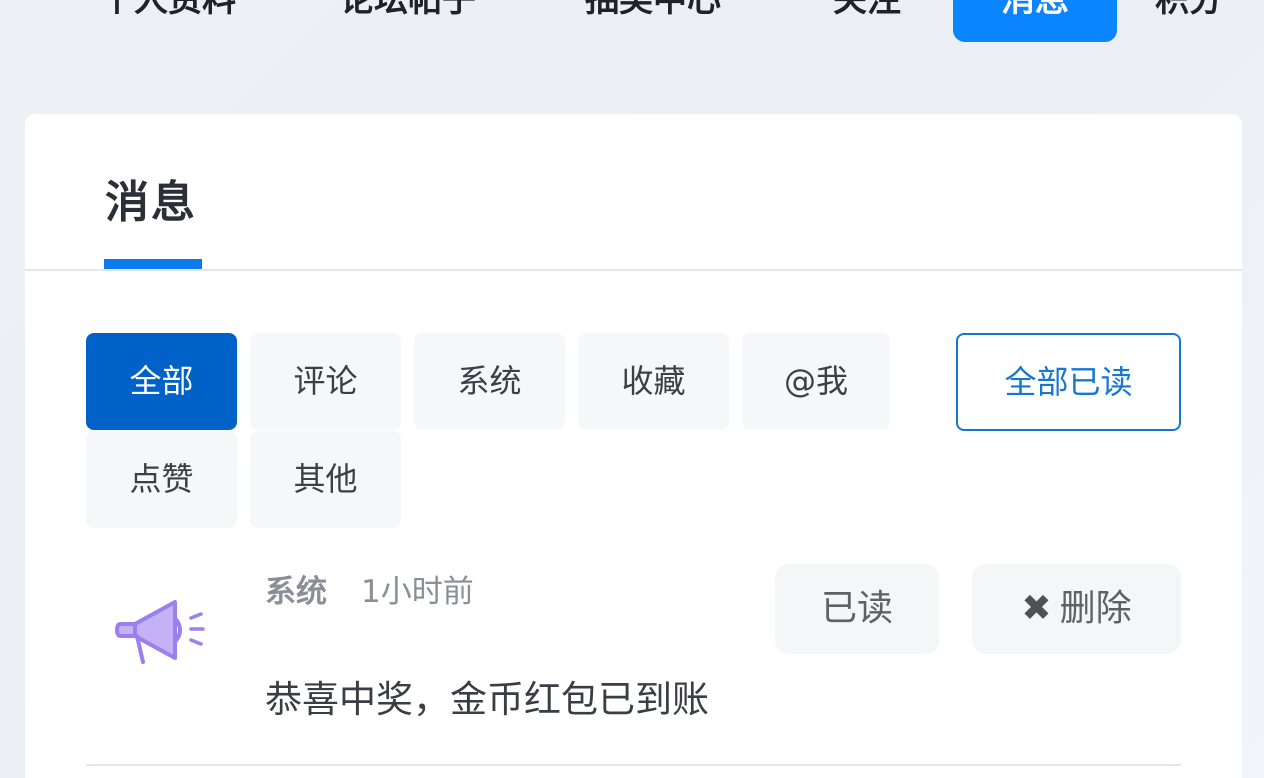 This screenshot has height=778, width=1264. I want to click on tab-divider, so click(633, 270).